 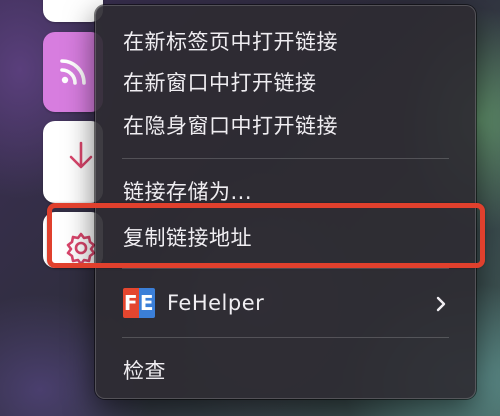 I want to click on chevron-right-icon, so click(x=441, y=303).